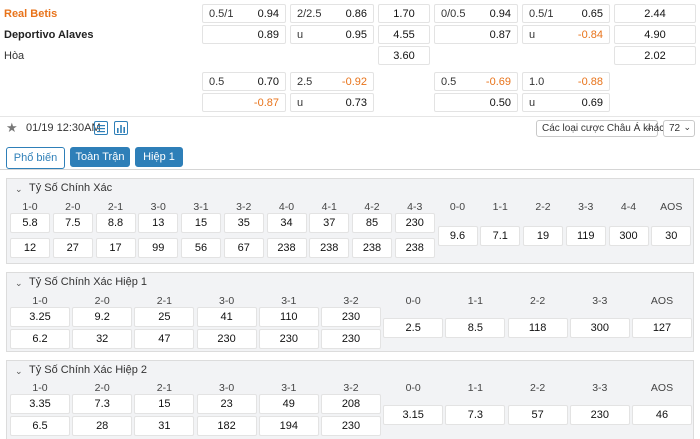  Describe the element at coordinates (372, 223) in the screenshot. I see `score-odds-cell: 85` at that location.